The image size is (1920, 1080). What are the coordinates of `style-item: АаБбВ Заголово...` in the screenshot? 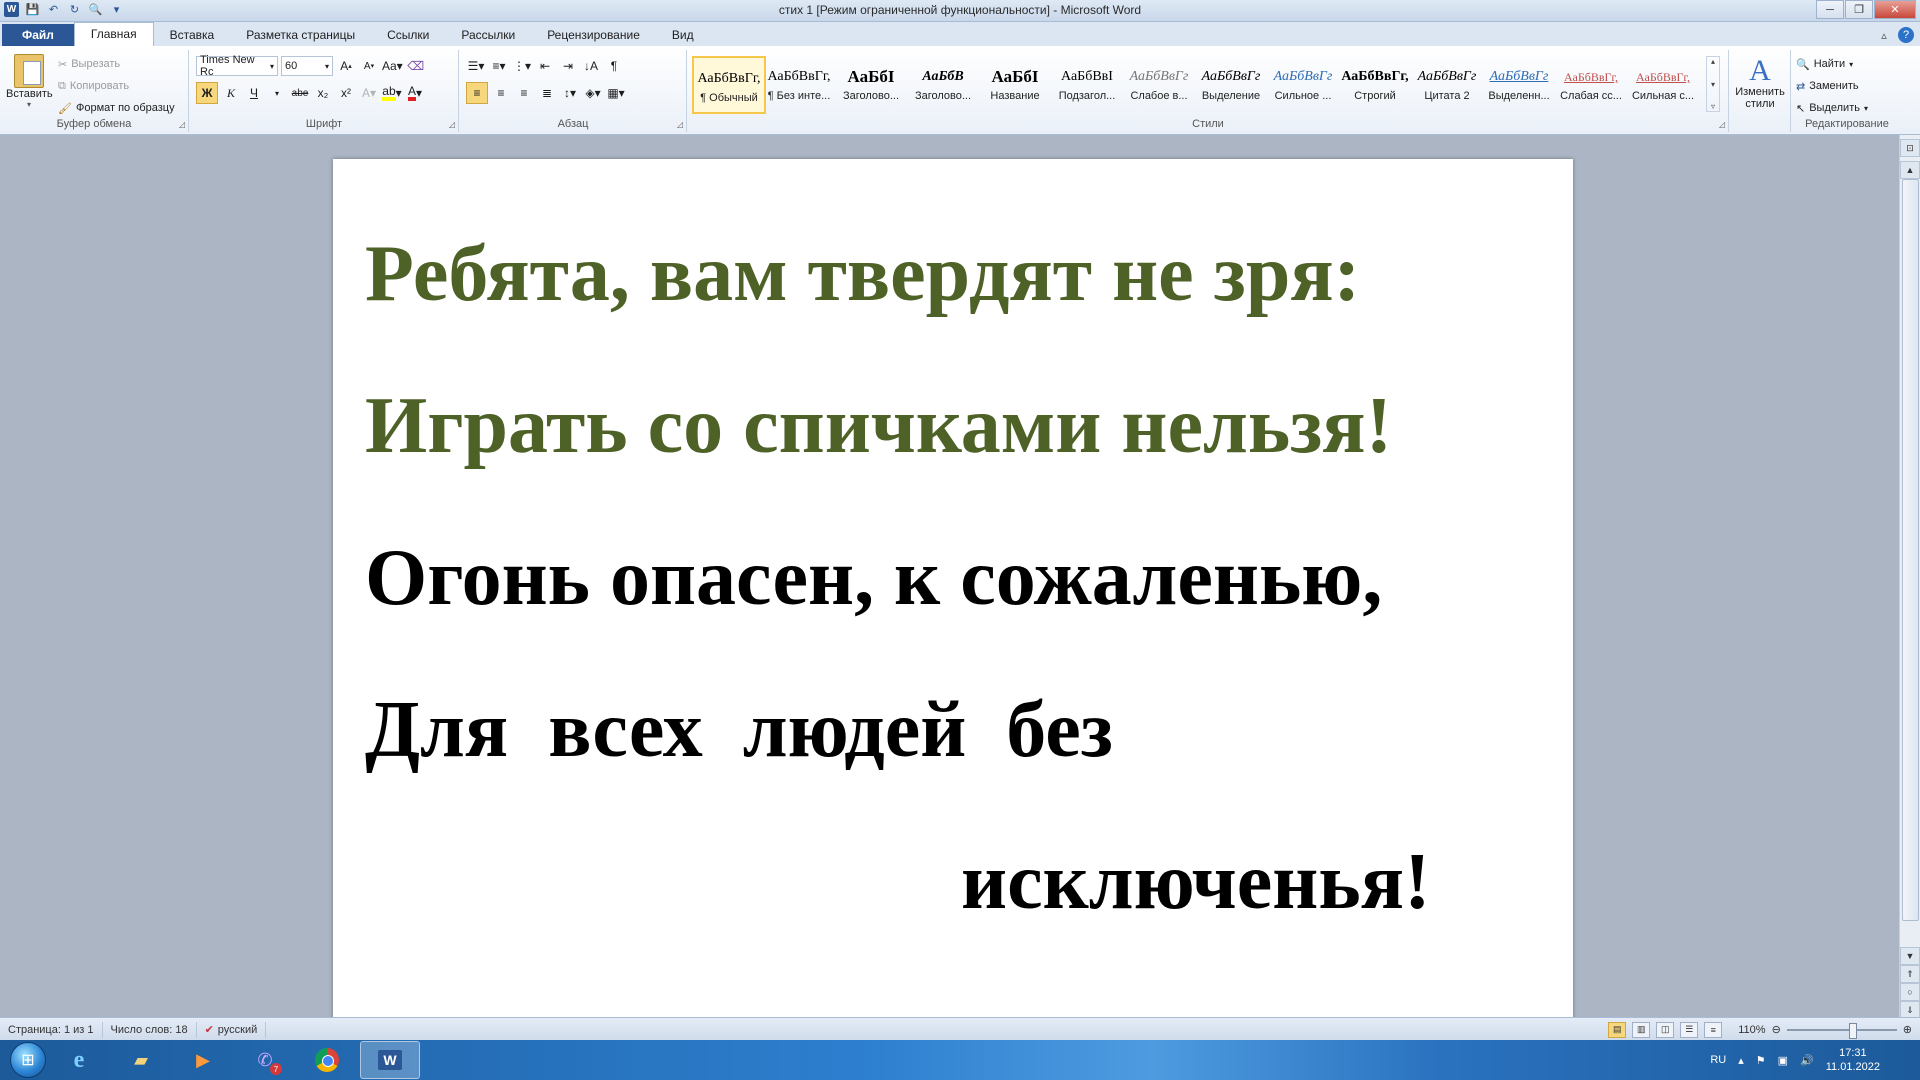 It's located at (943, 83).